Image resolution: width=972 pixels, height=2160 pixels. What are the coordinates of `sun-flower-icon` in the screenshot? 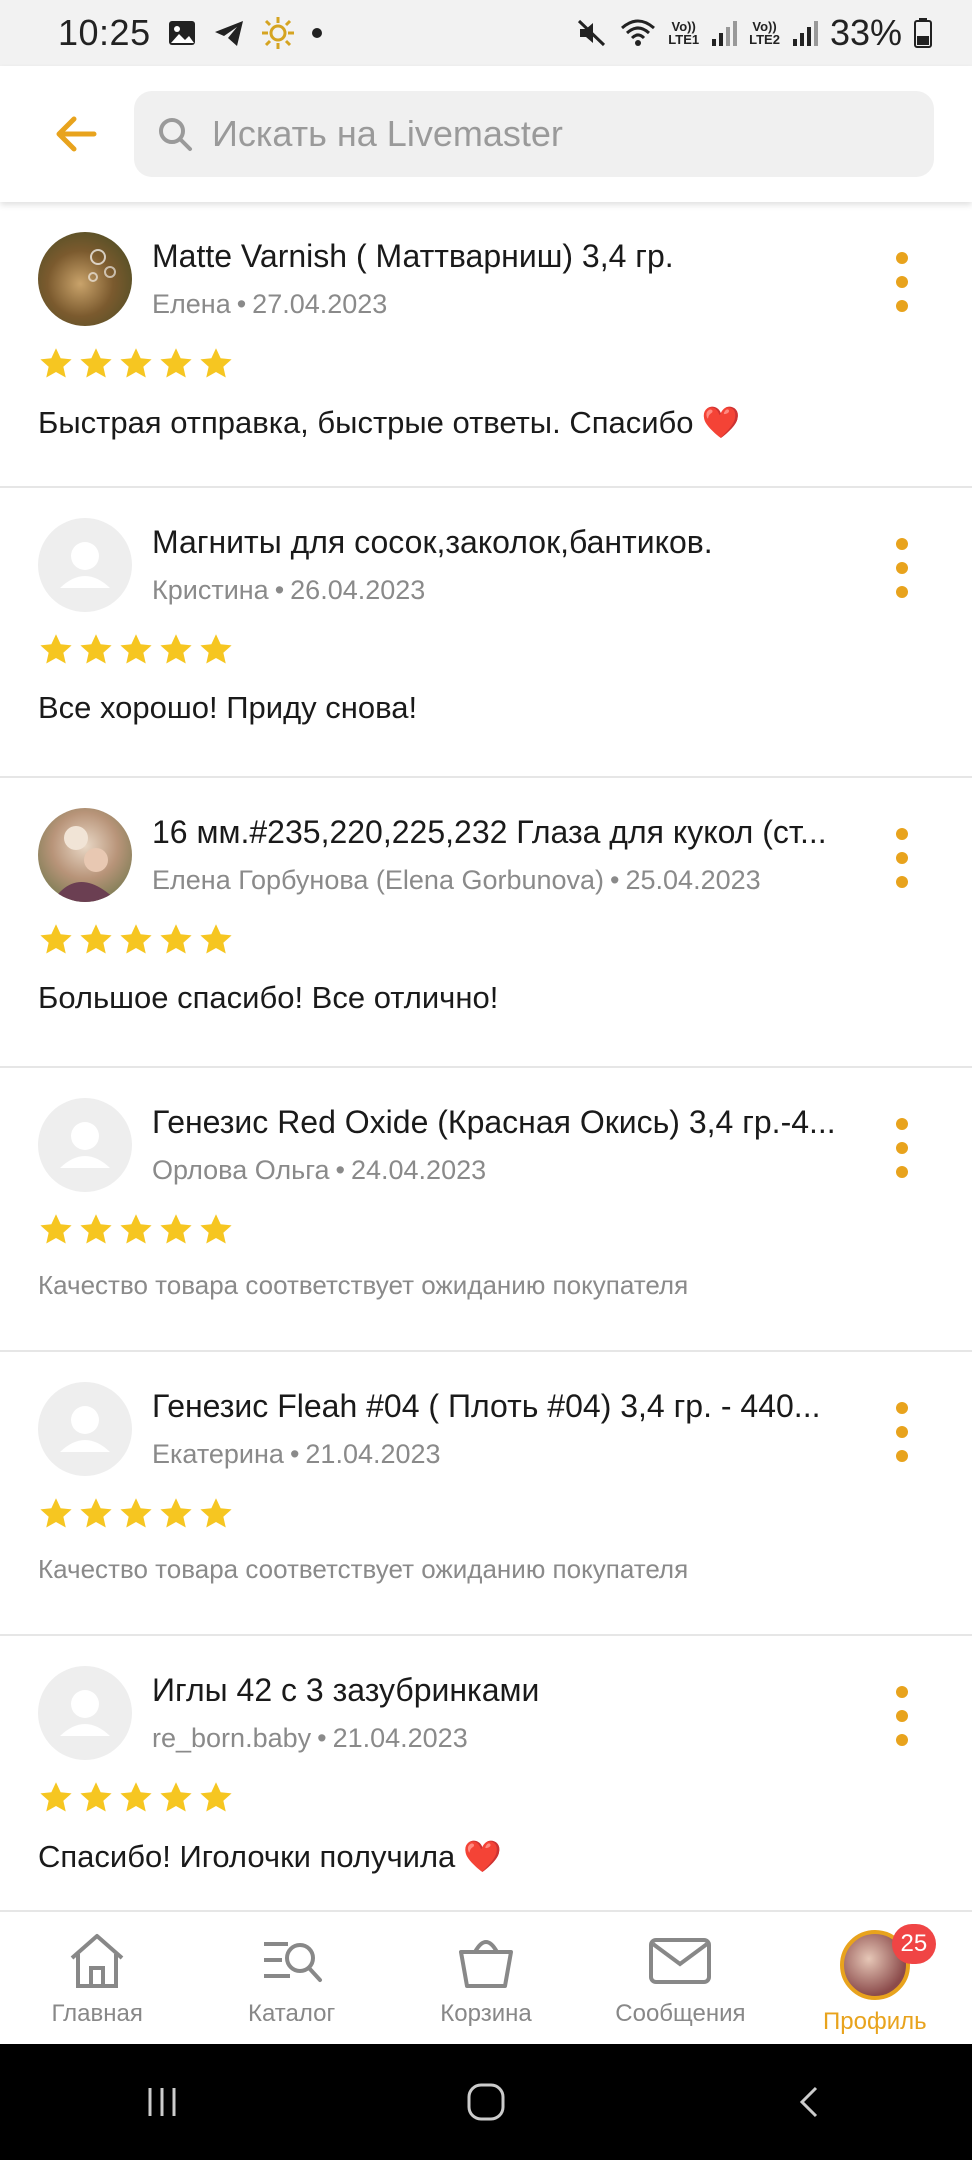 It's located at (278, 33).